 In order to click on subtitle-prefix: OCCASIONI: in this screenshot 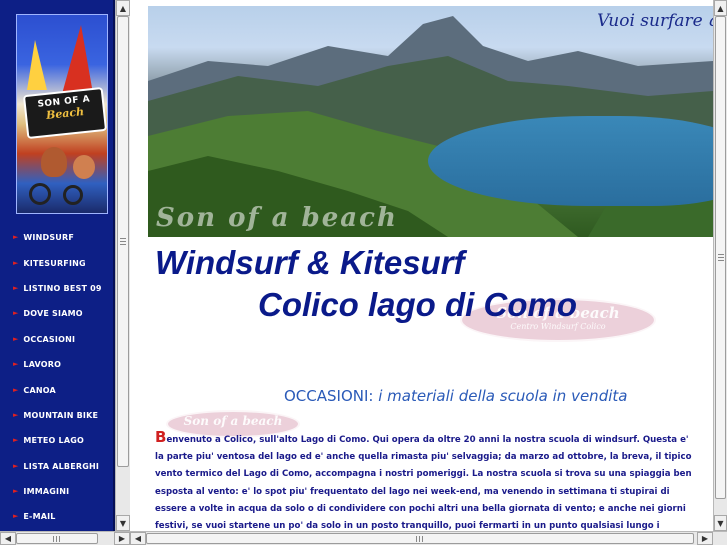, I will do `click(329, 396)`.